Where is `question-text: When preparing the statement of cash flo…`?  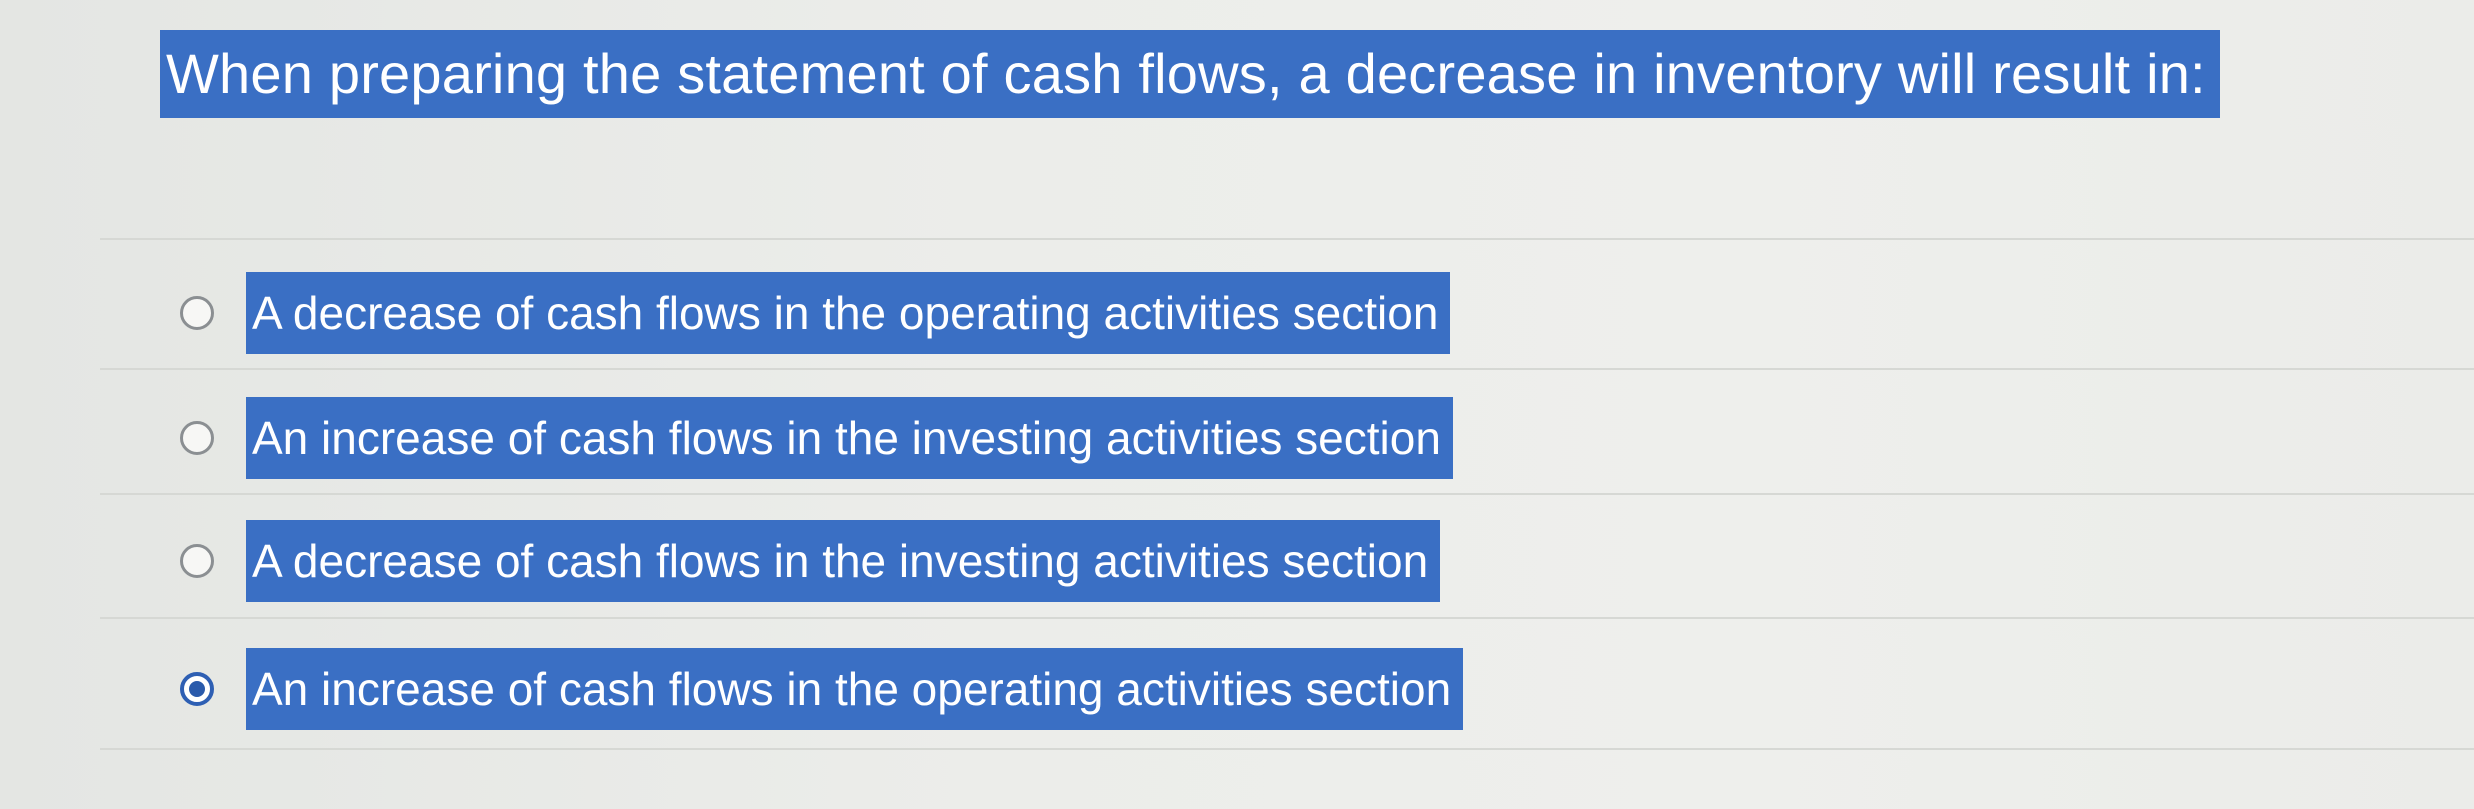
question-text: When preparing the statement of cash flo… is located at coordinates (1190, 74).